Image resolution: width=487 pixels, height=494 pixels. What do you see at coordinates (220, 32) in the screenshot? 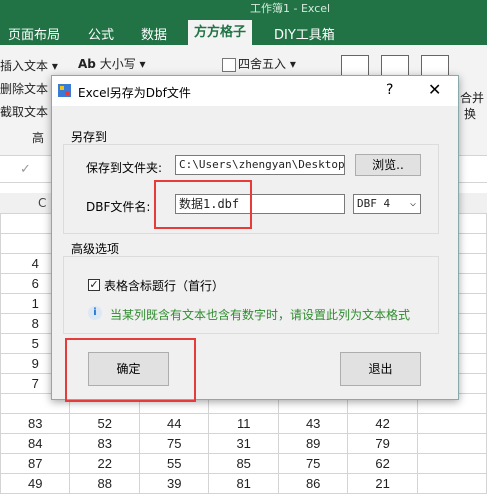
I see `tab-fangfang: 方方格子` at bounding box center [220, 32].